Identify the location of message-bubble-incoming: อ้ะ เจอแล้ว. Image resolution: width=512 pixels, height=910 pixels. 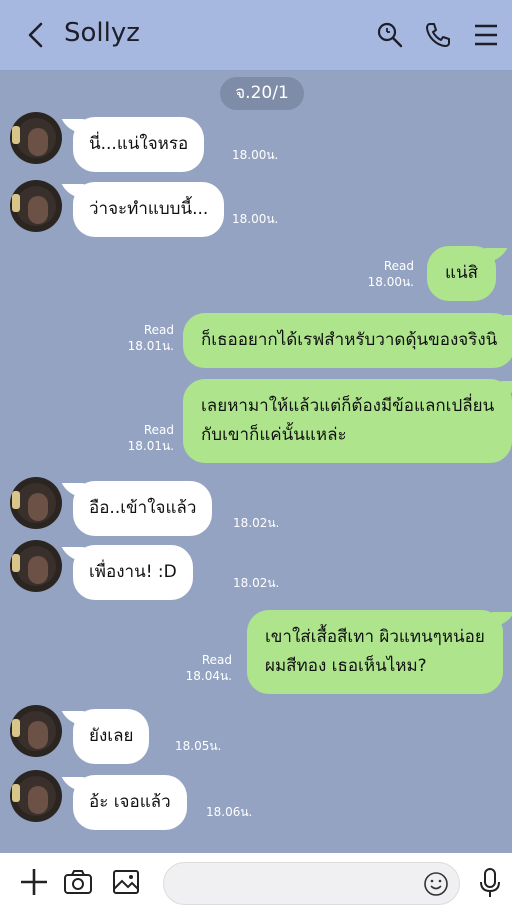
(130, 802).